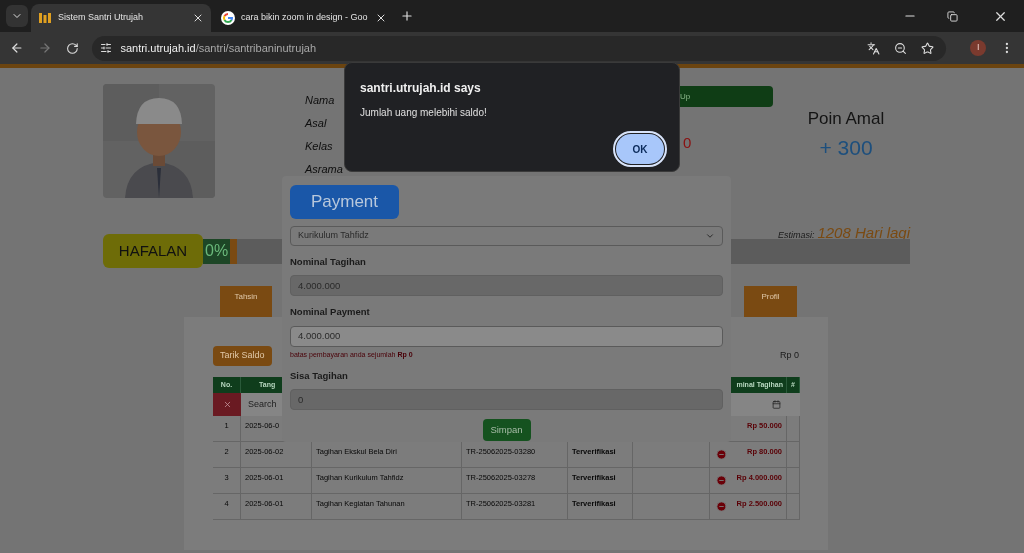  Describe the element at coordinates (421, 88) in the screenshot. I see `alert-title: santri.utrujah.id says` at that location.